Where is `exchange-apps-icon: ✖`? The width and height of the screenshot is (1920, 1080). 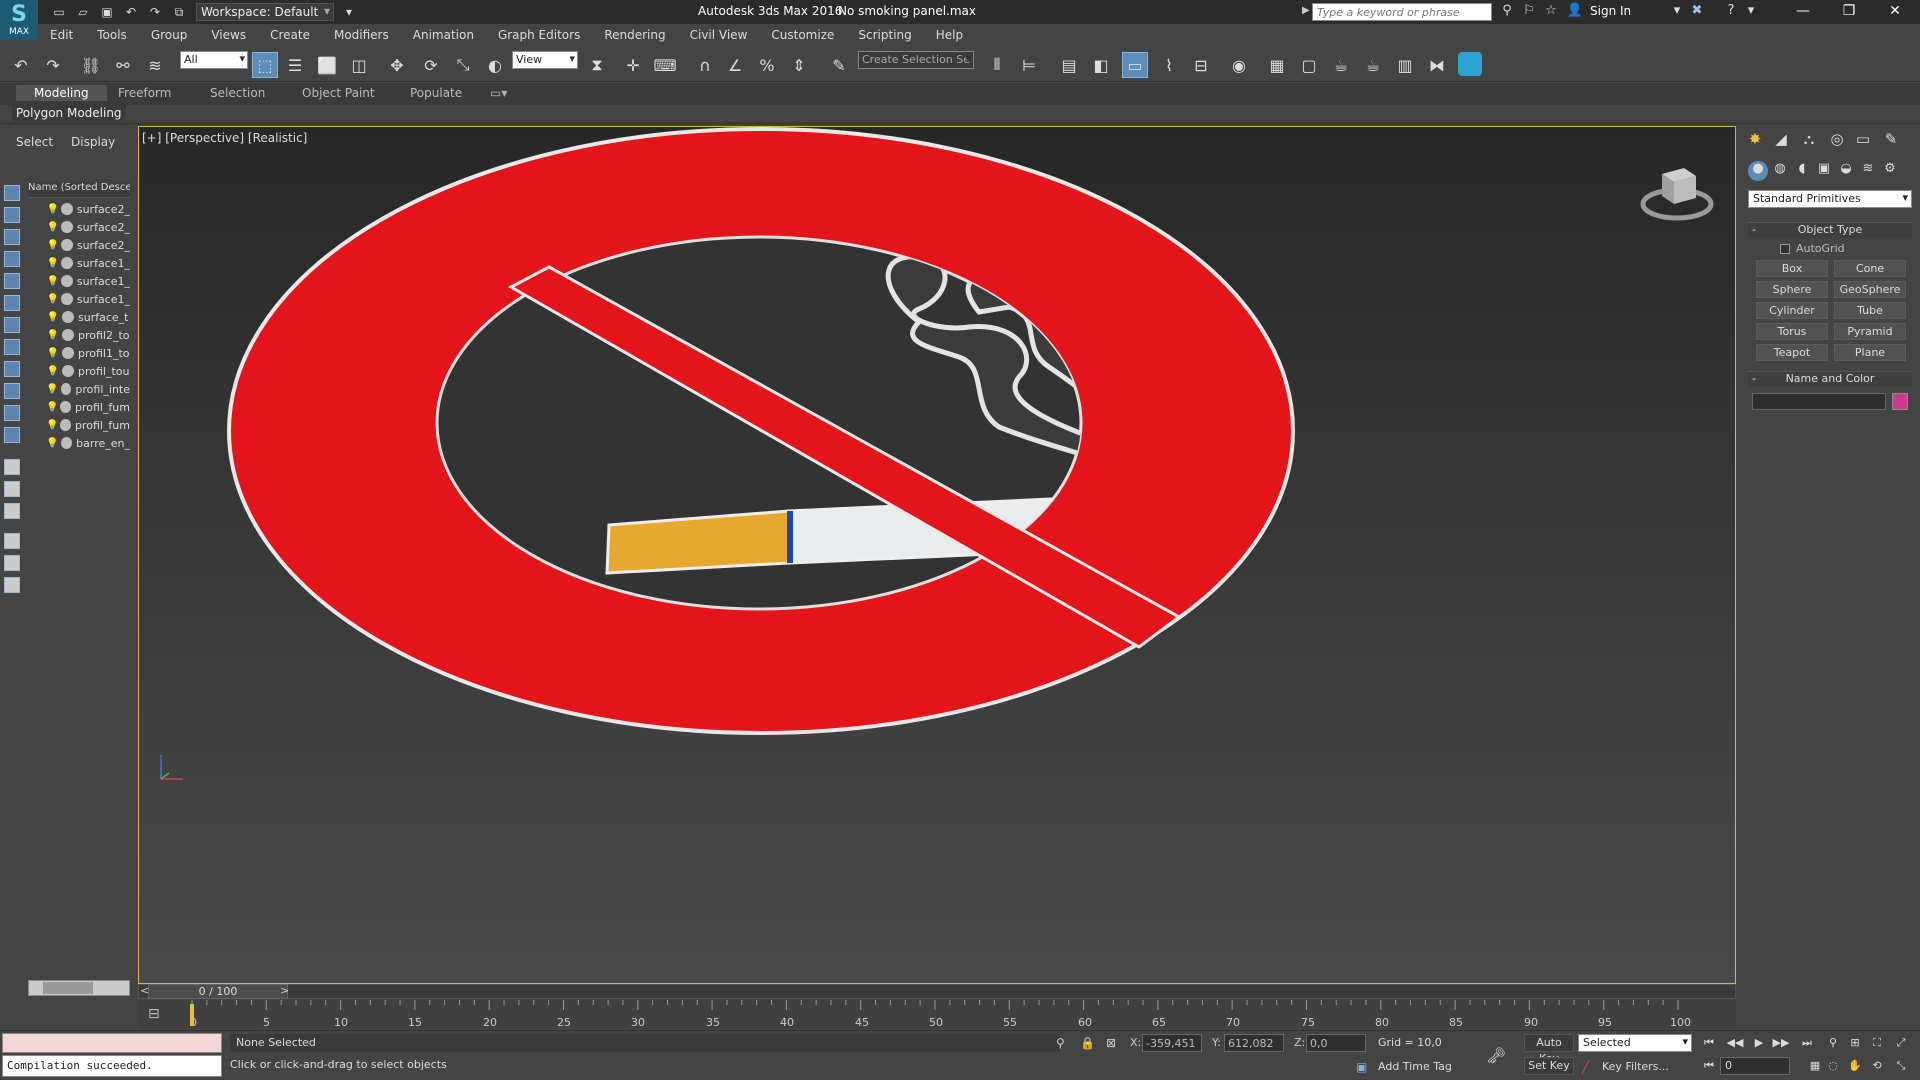
exchange-apps-icon: ✖ is located at coordinates (1697, 12).